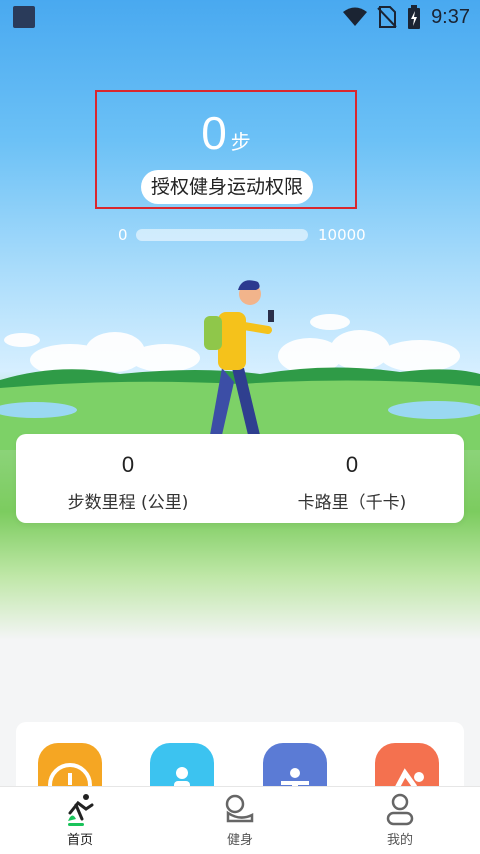  Describe the element at coordinates (81, 810) in the screenshot. I see `running-icon` at that location.